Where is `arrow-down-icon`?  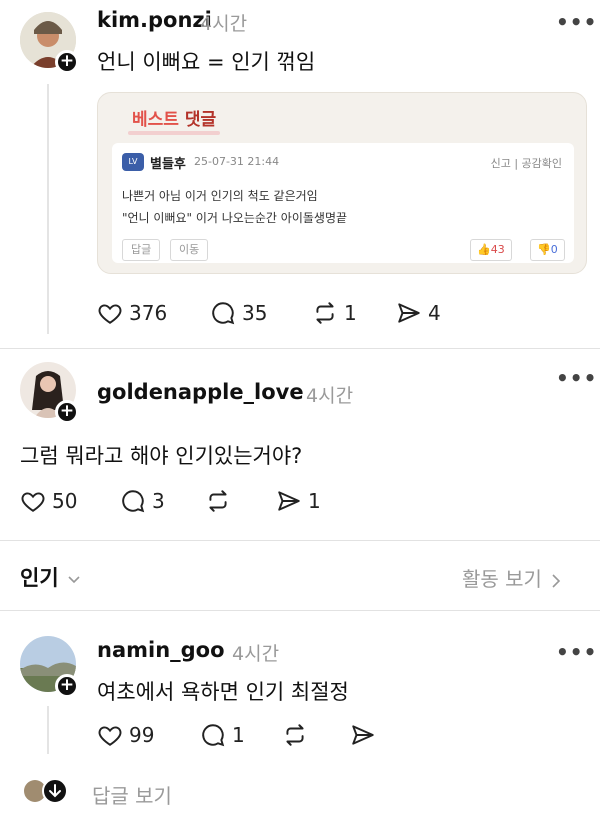 arrow-down-icon is located at coordinates (55, 791).